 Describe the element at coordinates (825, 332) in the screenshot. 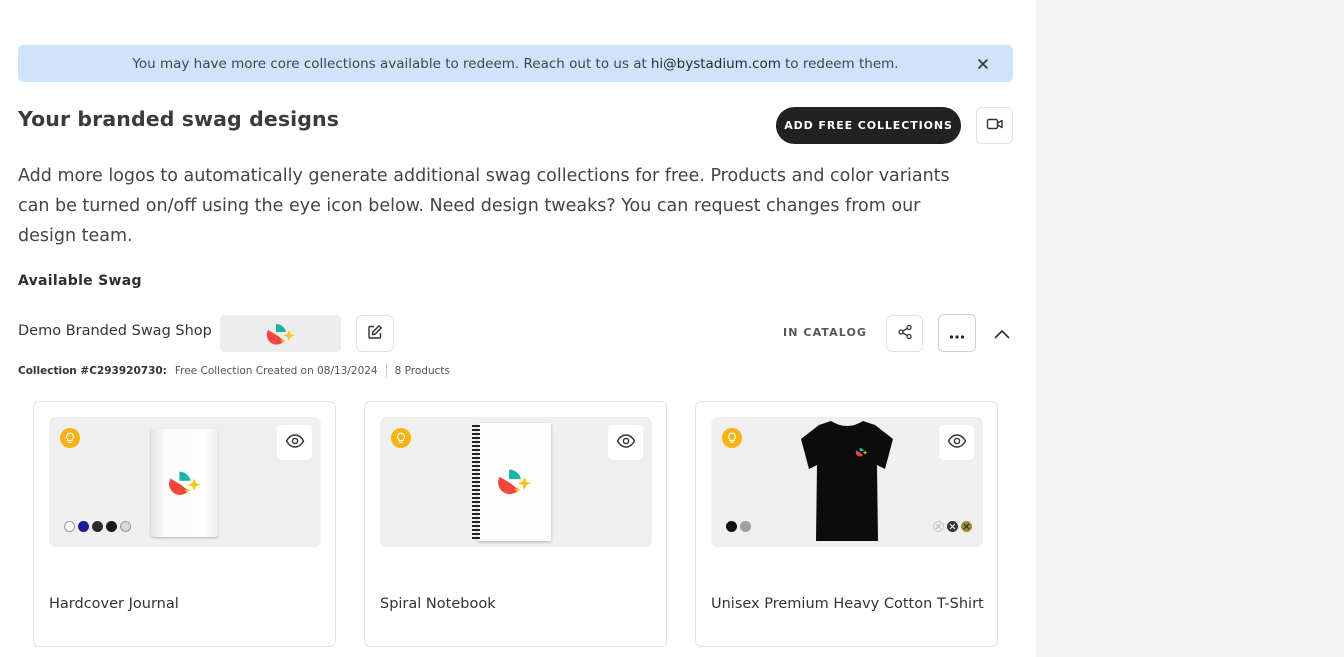

I see `status-badge: IN CATALOG` at that location.